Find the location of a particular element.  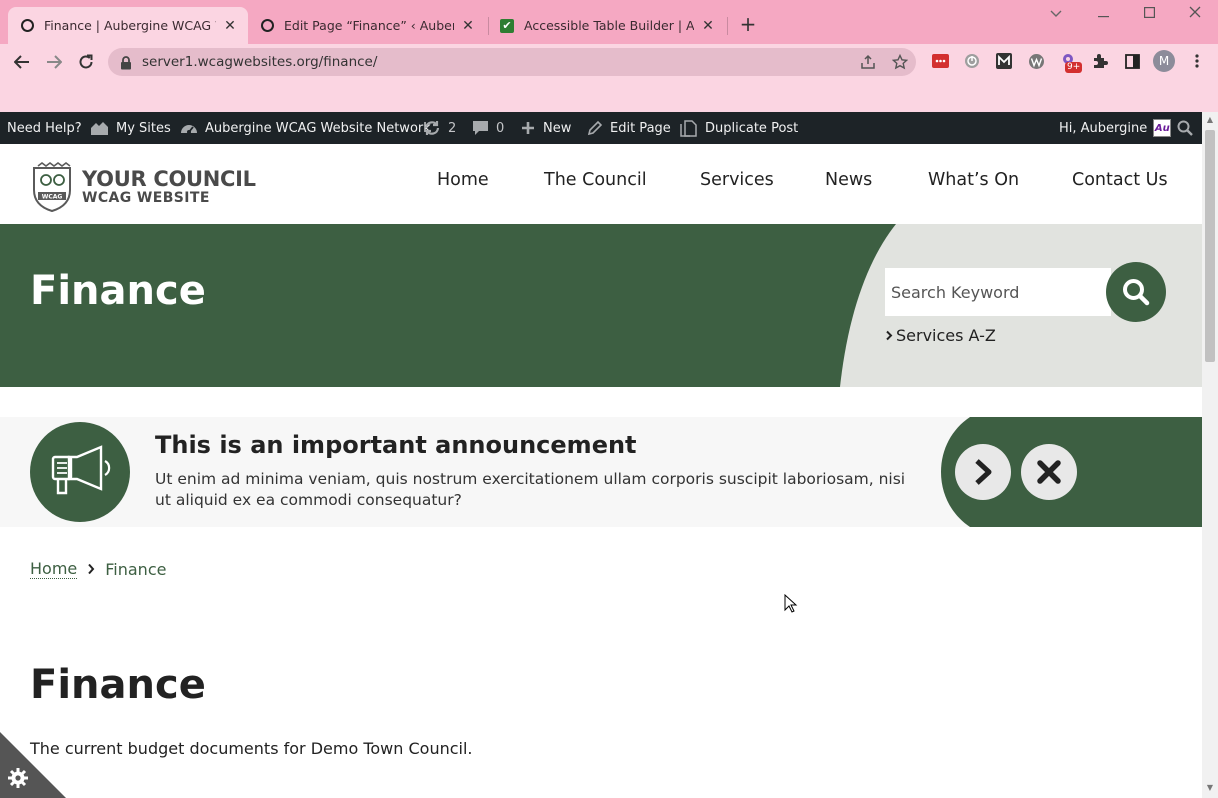

accessibility-settings-button is located at coordinates (33, 765).